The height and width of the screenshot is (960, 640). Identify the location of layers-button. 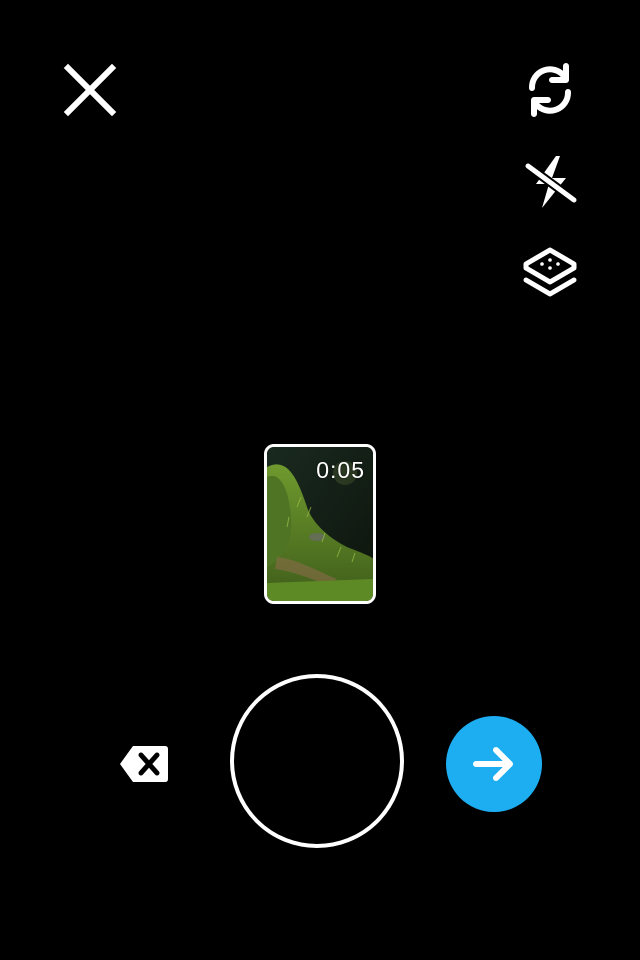
(550, 274).